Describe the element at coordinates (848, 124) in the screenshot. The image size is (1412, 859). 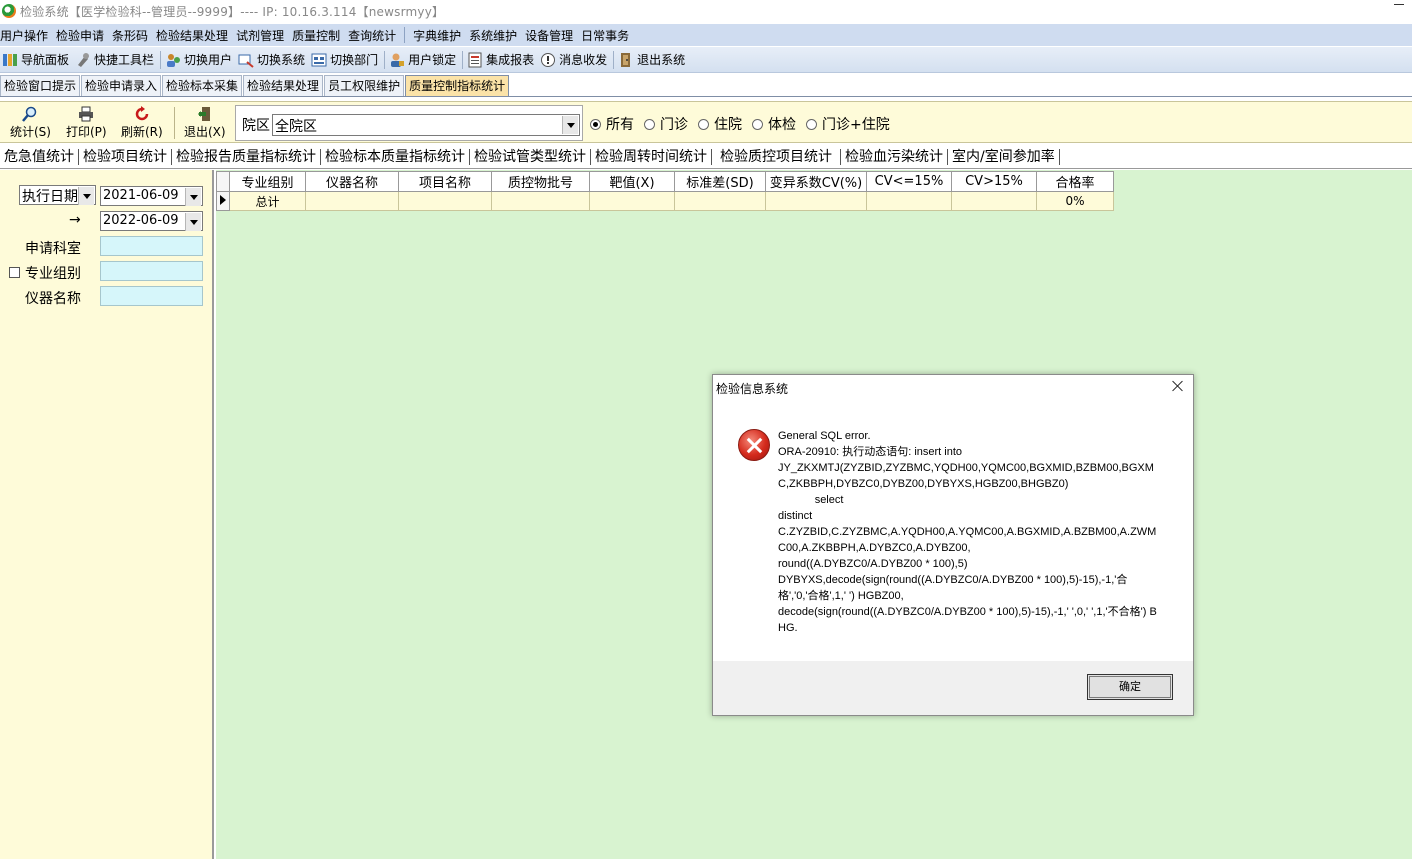
I see `radio-outpatient-inpatient: 门诊+住院` at that location.